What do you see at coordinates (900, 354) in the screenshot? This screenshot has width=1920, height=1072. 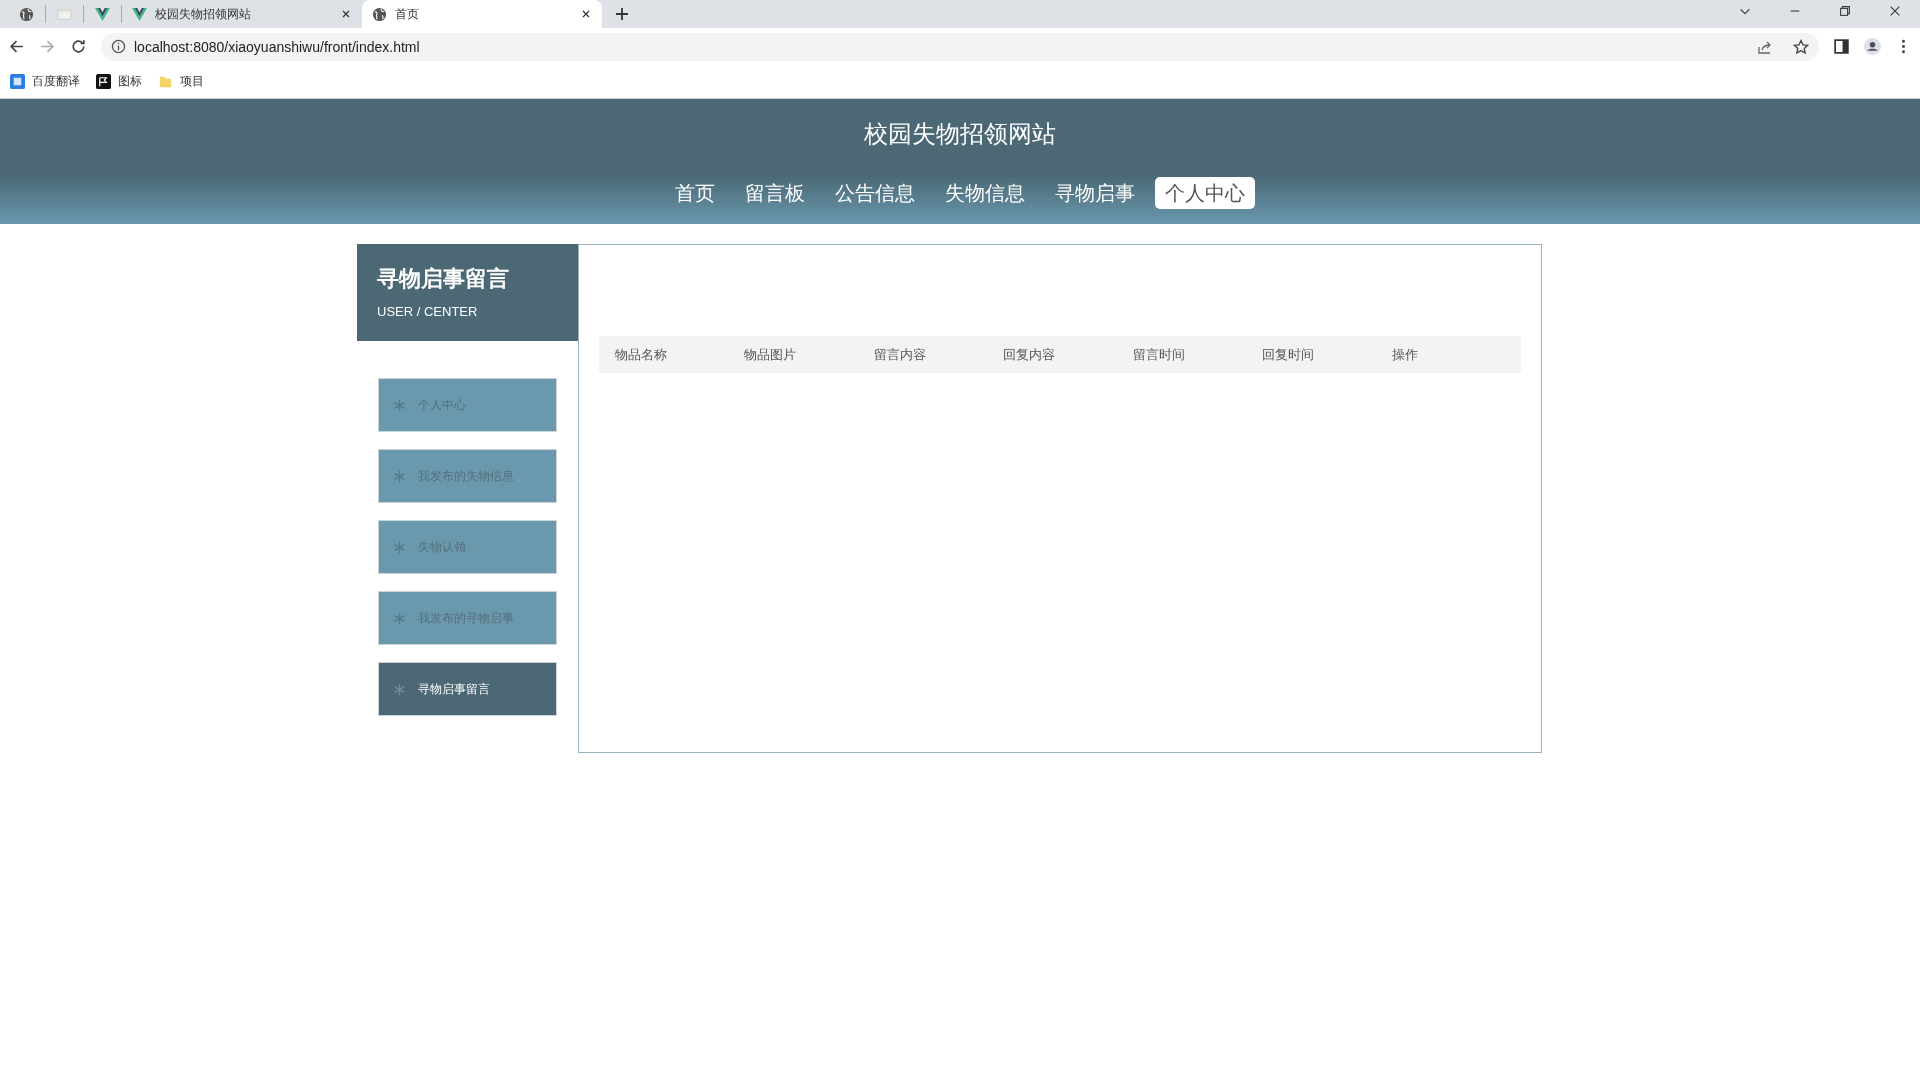 I see `column-header: 留言内容` at bounding box center [900, 354].